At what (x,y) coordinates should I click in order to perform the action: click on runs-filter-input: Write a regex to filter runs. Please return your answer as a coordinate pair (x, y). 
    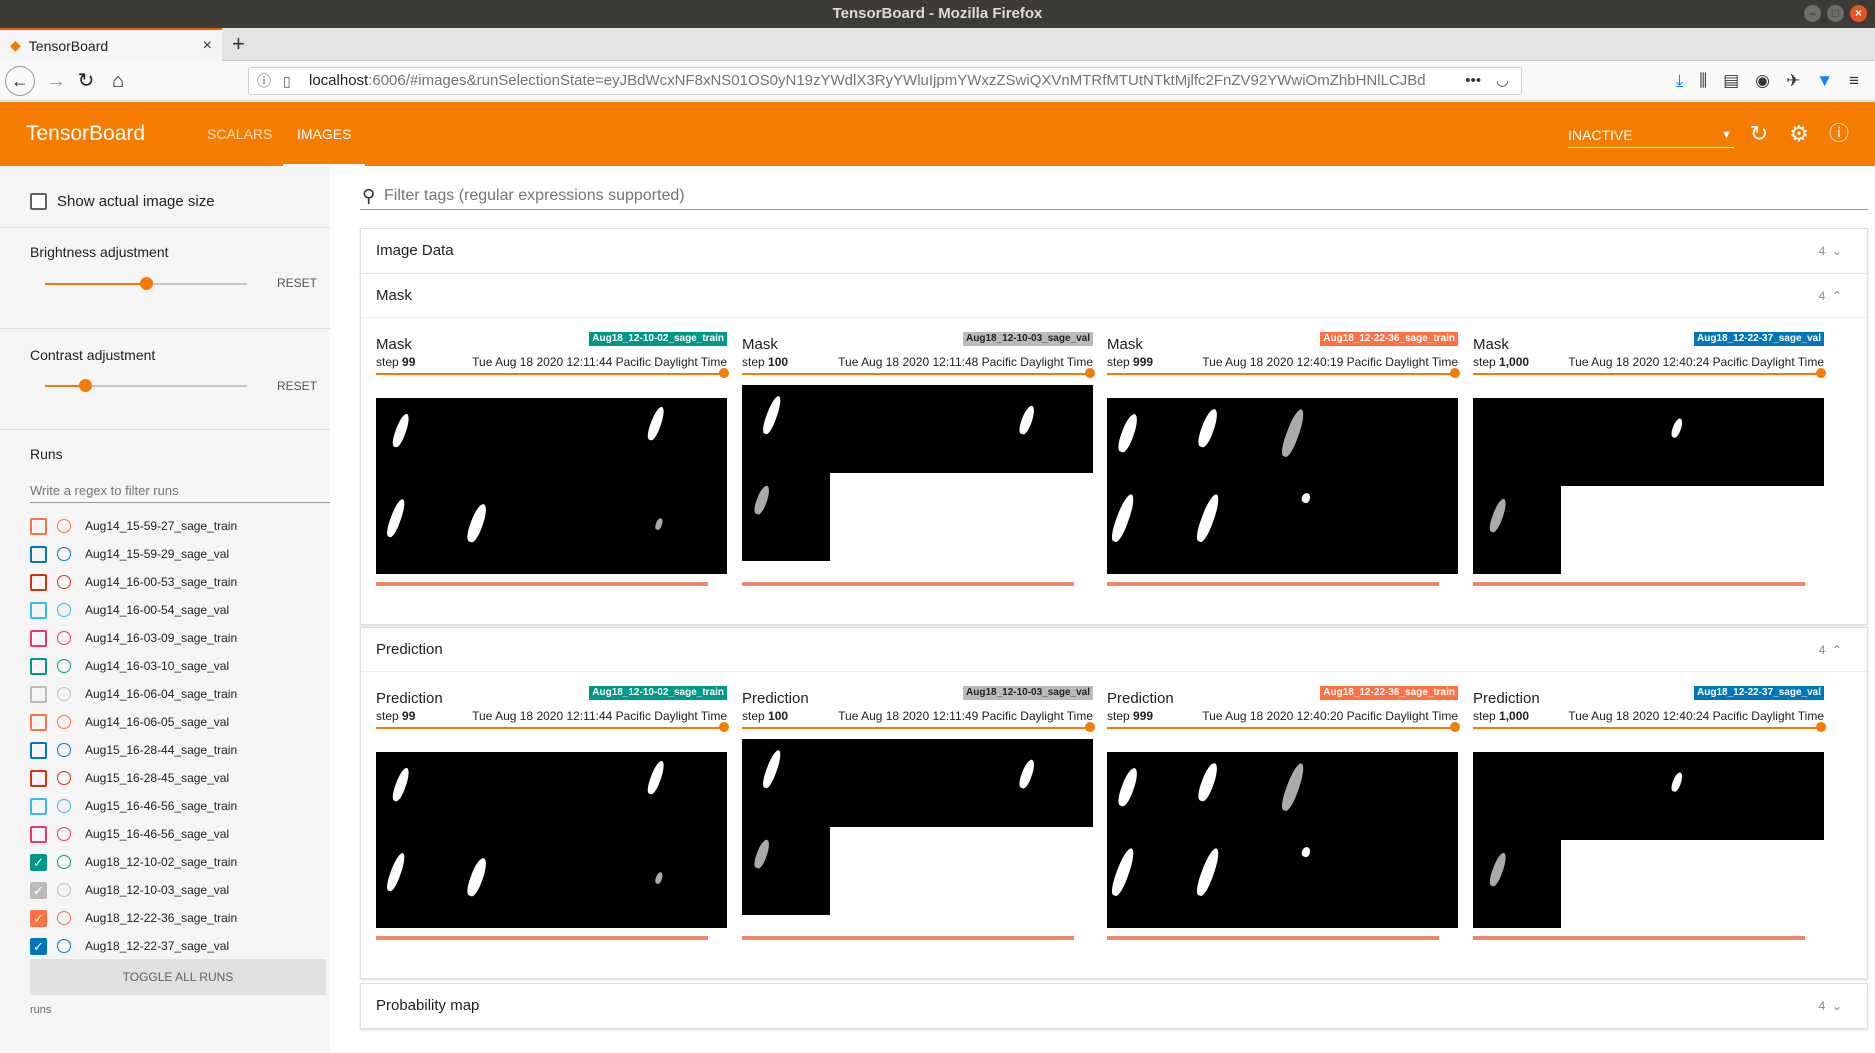
    Looking at the image, I should click on (180, 491).